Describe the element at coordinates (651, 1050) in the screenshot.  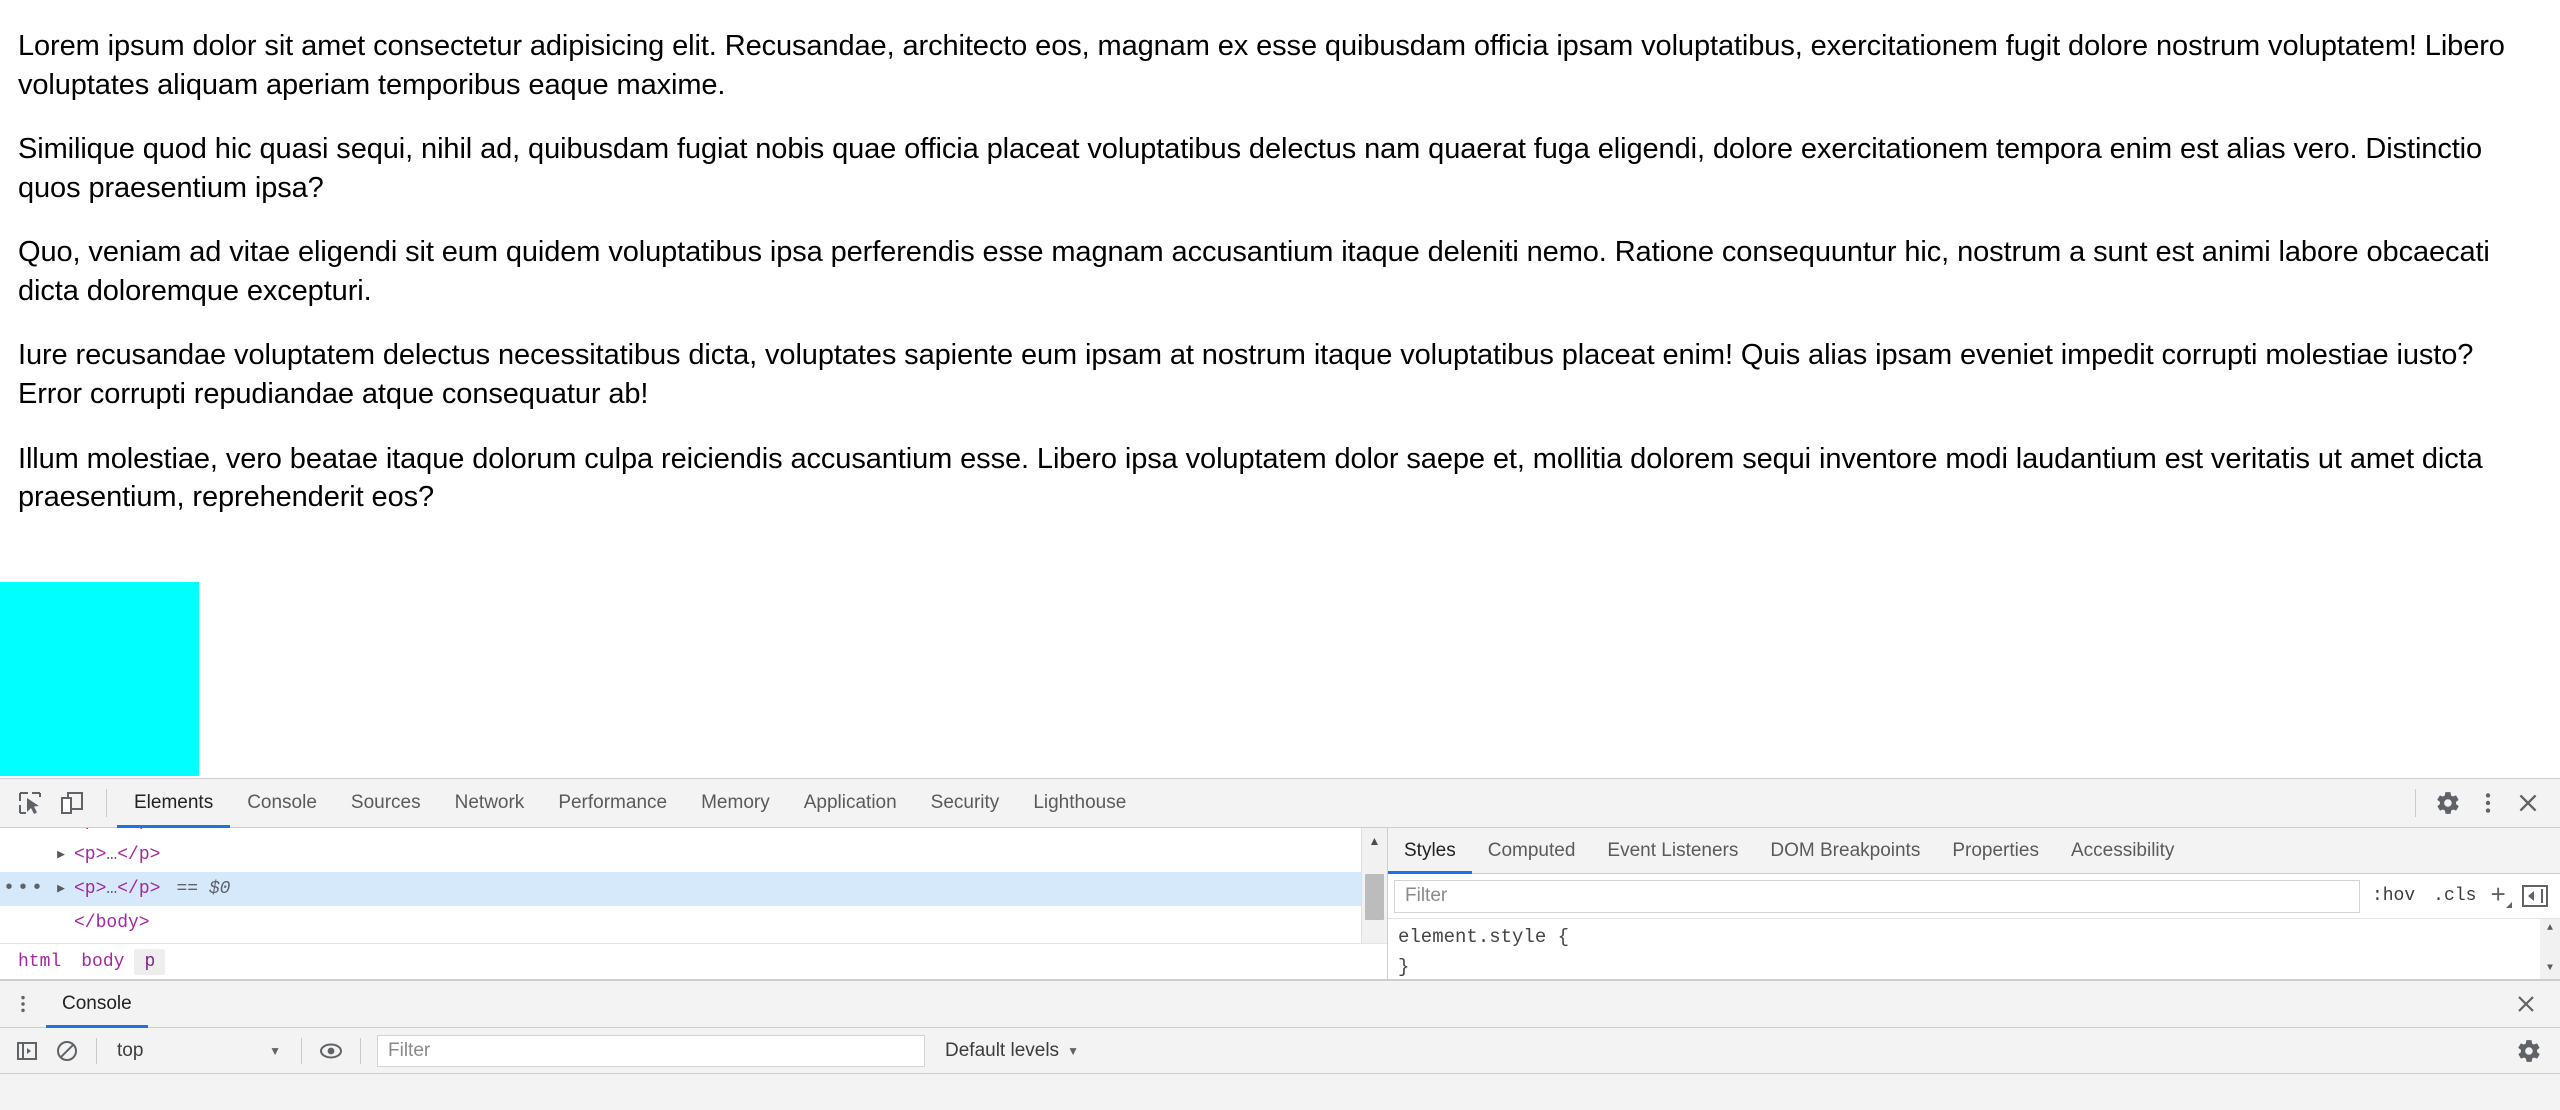
I see `console-filter-input` at that location.